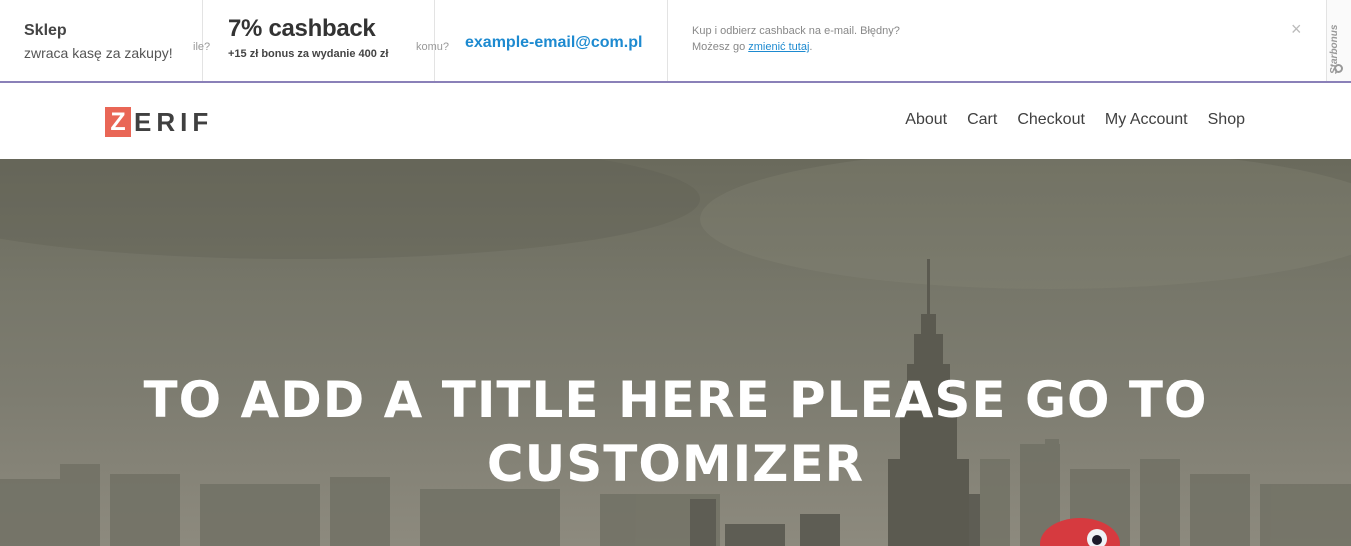 The height and width of the screenshot is (546, 1351). What do you see at coordinates (118, 122) in the screenshot?
I see `logo-first-letter: Z` at bounding box center [118, 122].